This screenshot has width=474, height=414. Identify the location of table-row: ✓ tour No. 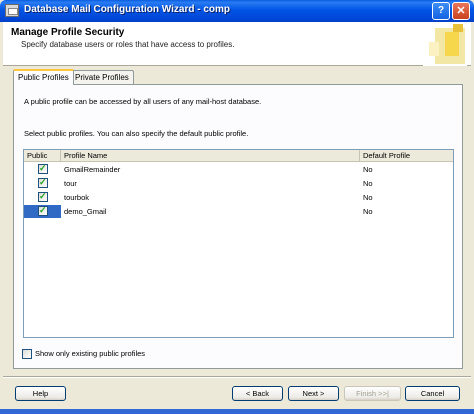
(238, 183).